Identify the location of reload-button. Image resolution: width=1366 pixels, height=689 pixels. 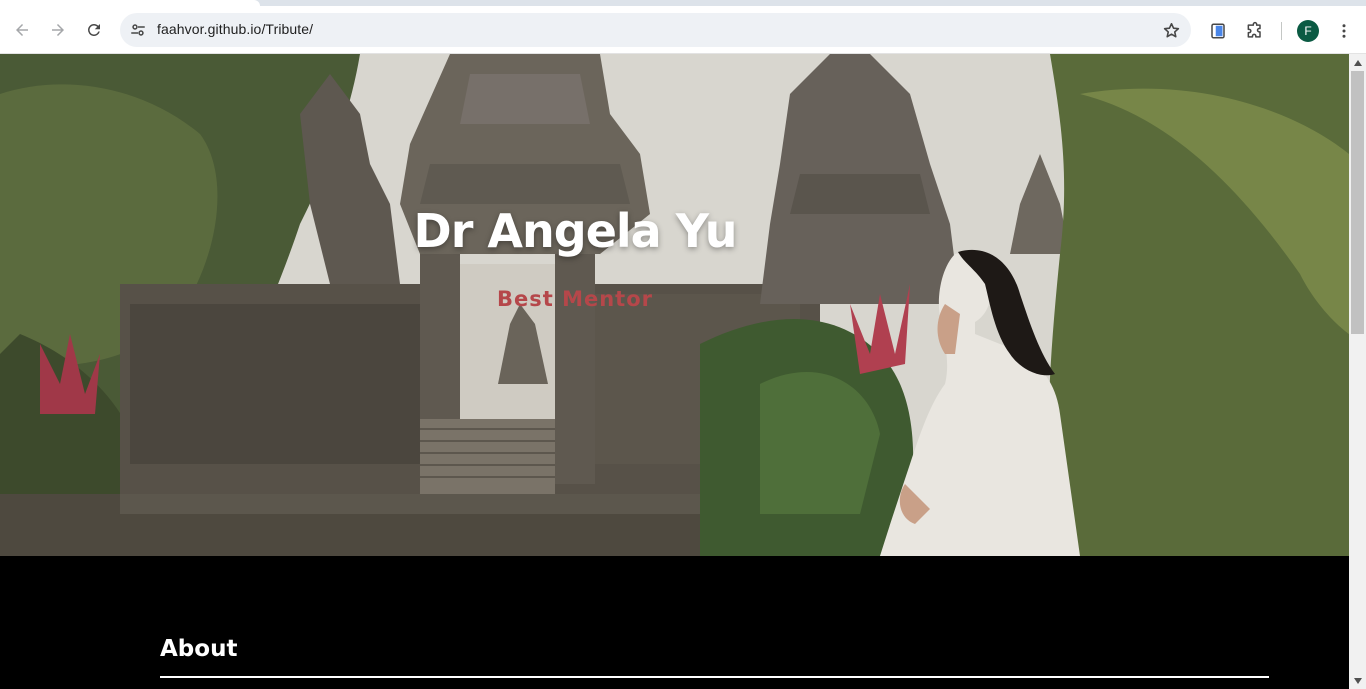
(94, 30).